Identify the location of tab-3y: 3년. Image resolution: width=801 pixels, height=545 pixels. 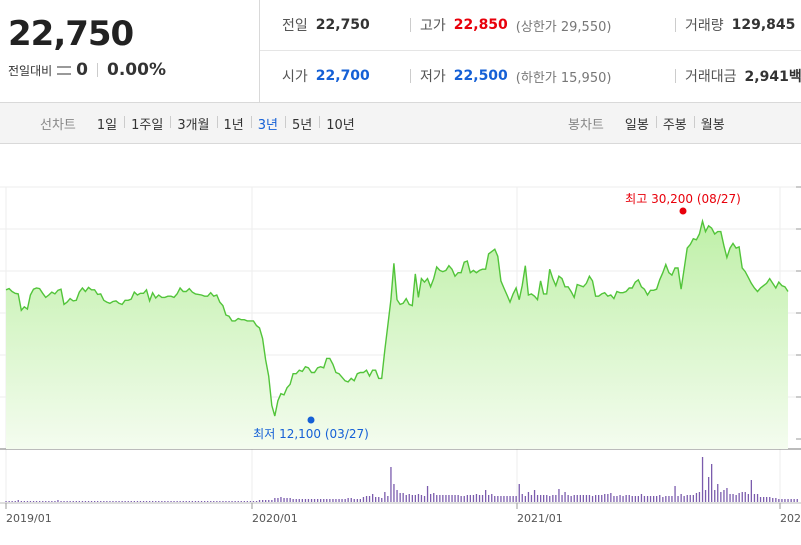
(267, 123).